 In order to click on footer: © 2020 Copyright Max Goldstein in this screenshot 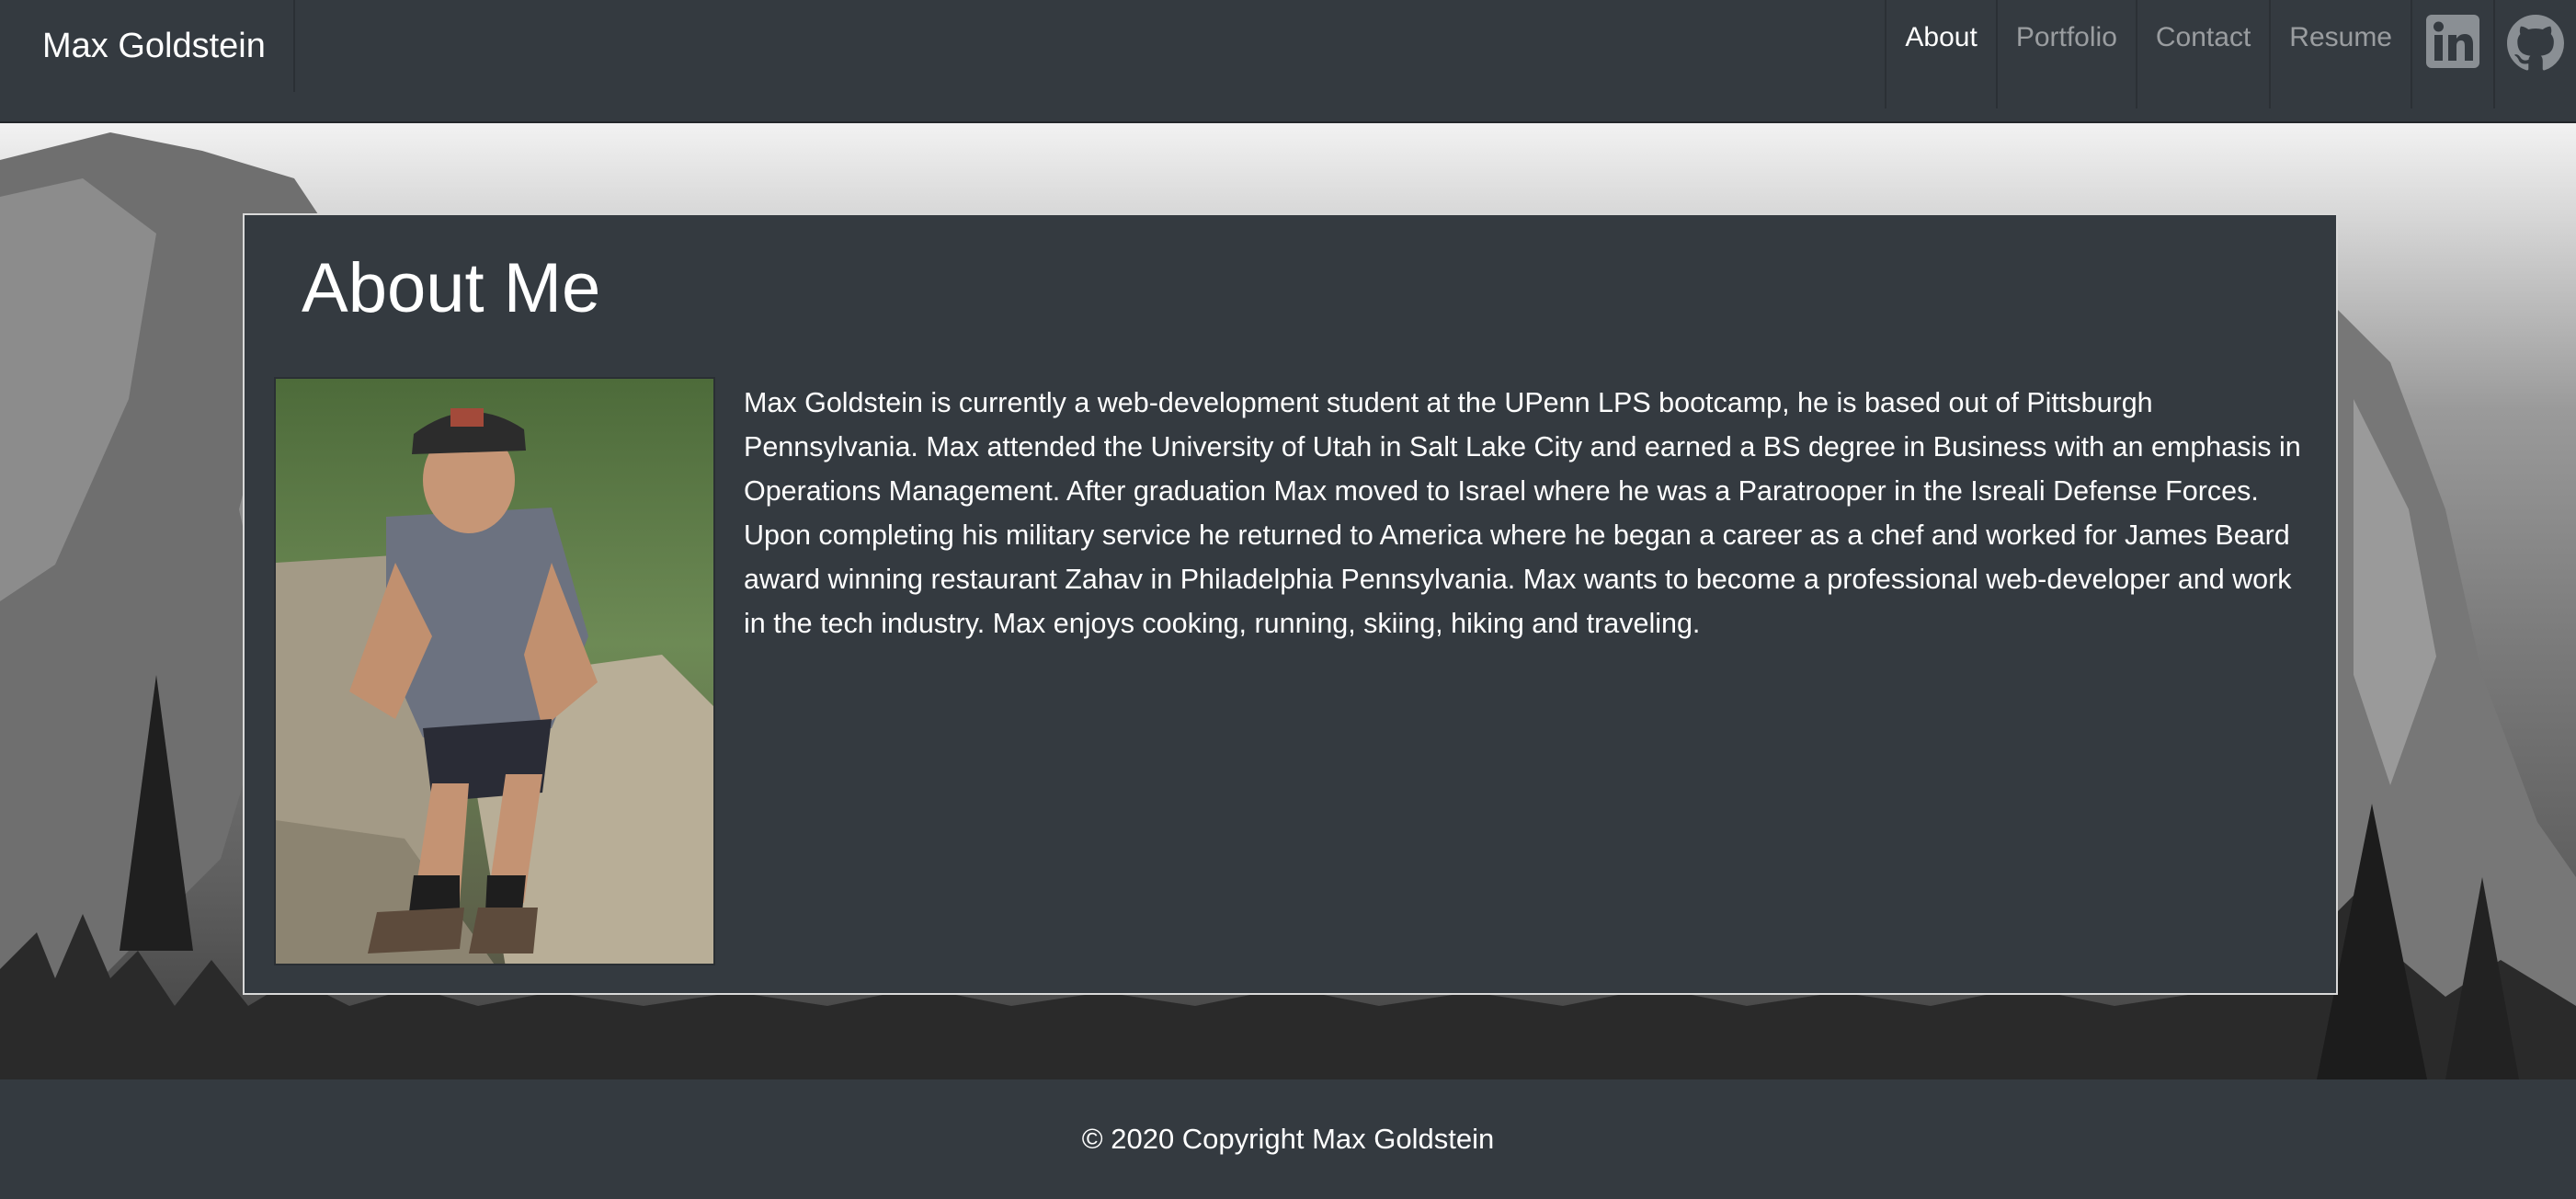, I will do `click(1288, 1130)`.